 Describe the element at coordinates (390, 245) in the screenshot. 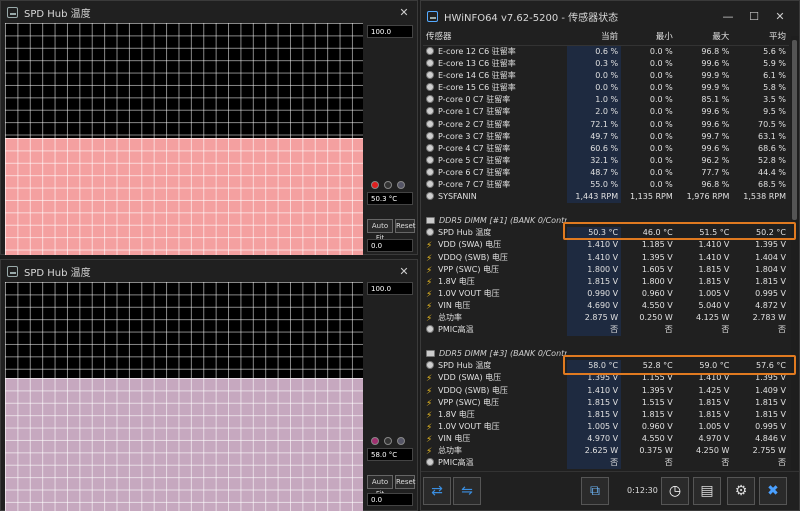

I see `graph-1-min-label: 0.0` at that location.